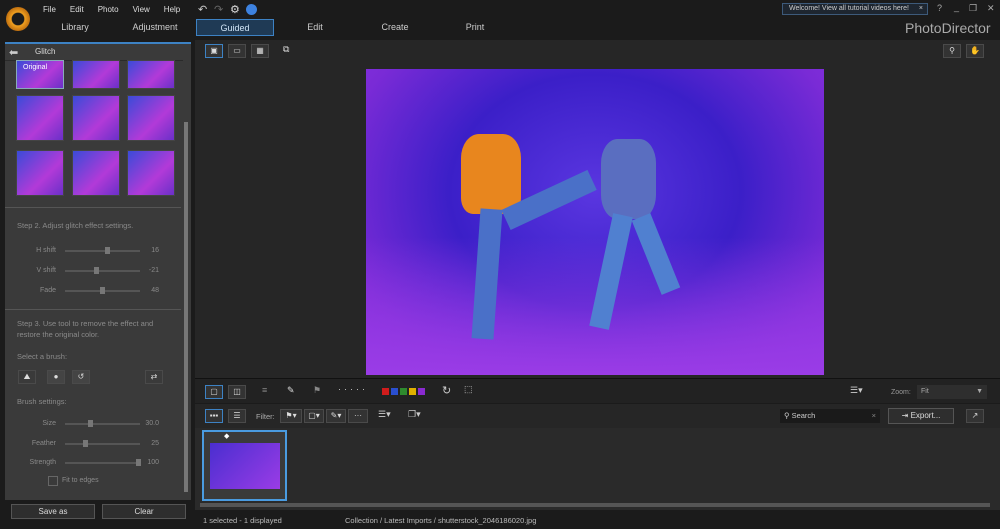 The height and width of the screenshot is (529, 1000). What do you see at coordinates (53, 511) in the screenshot?
I see `save-as-button: Save as` at bounding box center [53, 511].